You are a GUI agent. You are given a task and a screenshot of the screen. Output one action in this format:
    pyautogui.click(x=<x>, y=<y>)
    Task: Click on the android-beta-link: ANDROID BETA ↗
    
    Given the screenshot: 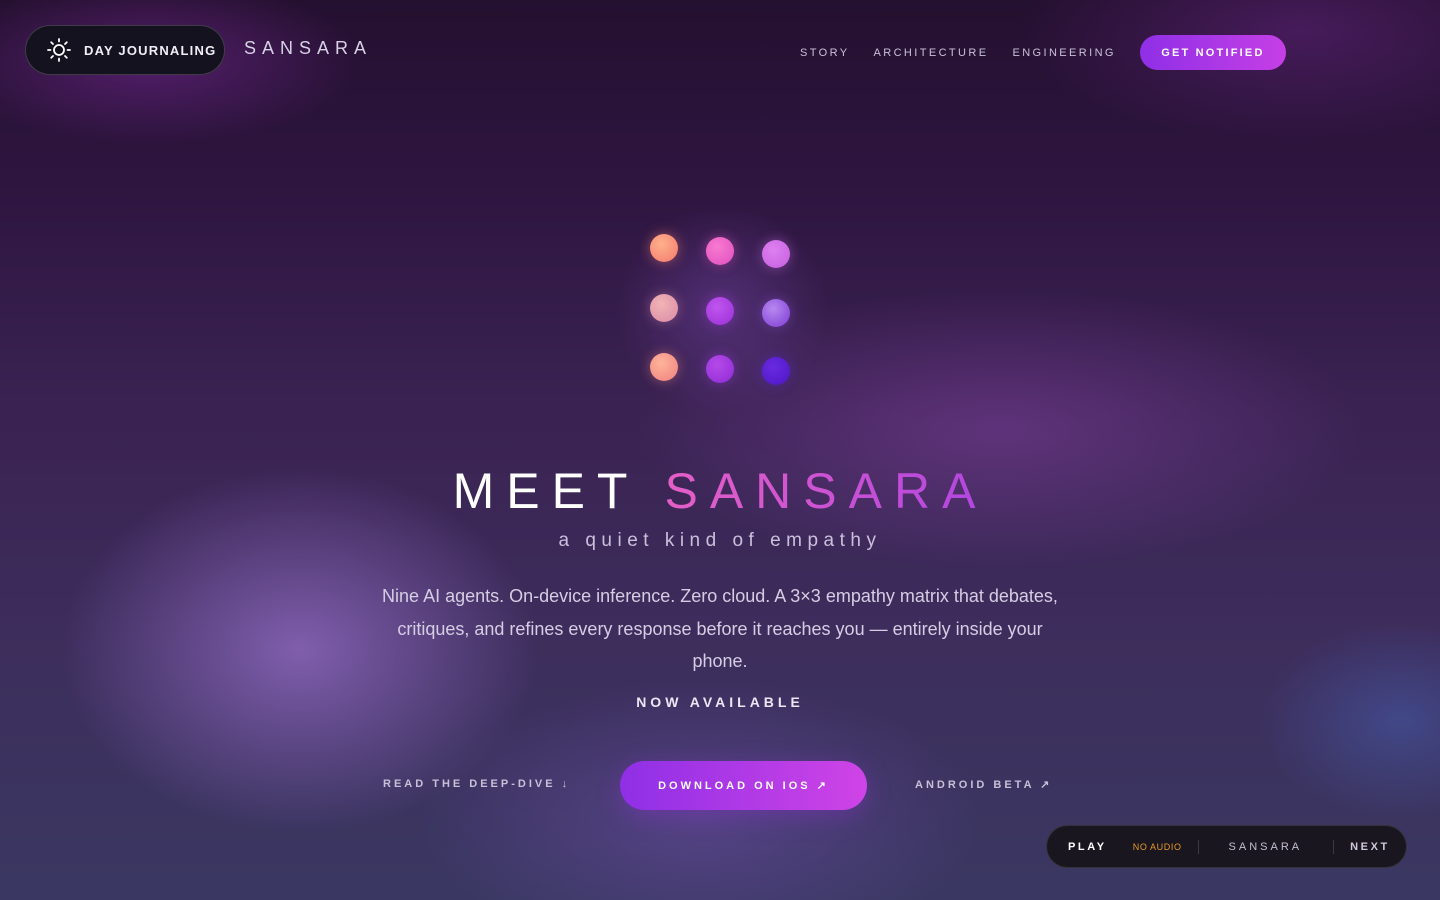 What is the action you would take?
    pyautogui.click(x=983, y=784)
    